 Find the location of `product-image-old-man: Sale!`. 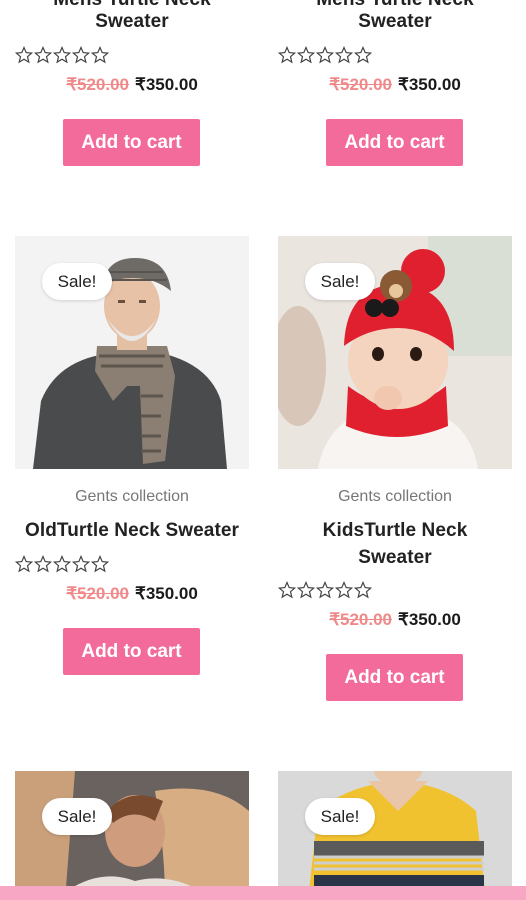

product-image-old-man: Sale! is located at coordinates (132, 352).